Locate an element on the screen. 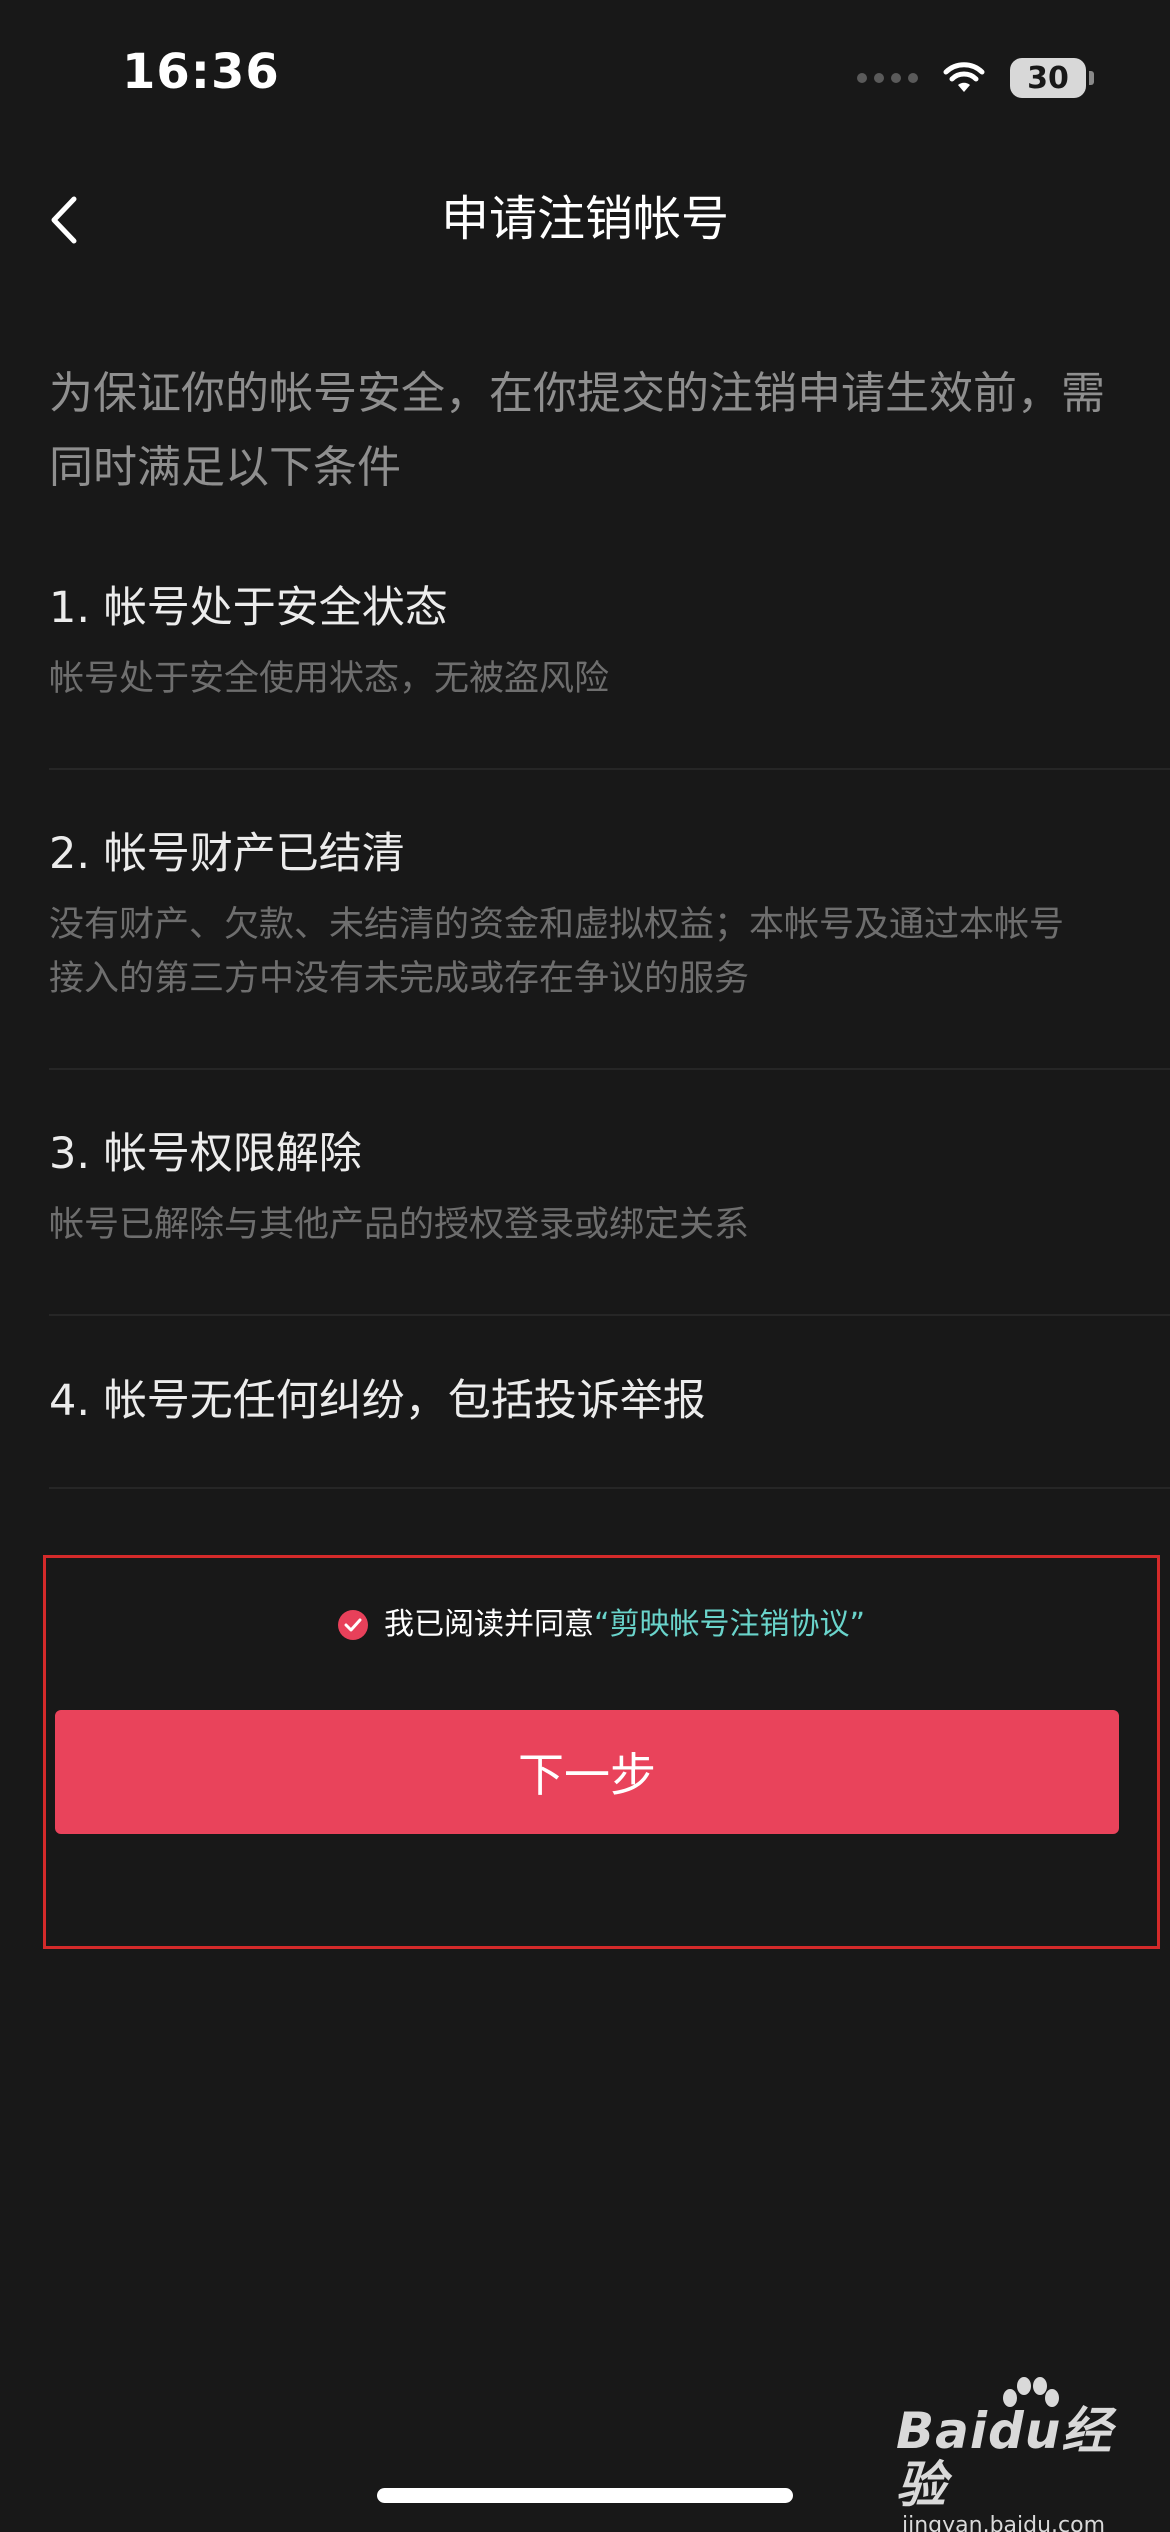 The image size is (1170, 2532). watermark-url: jingyan.baidu.com is located at coordinates (1004, 2522).